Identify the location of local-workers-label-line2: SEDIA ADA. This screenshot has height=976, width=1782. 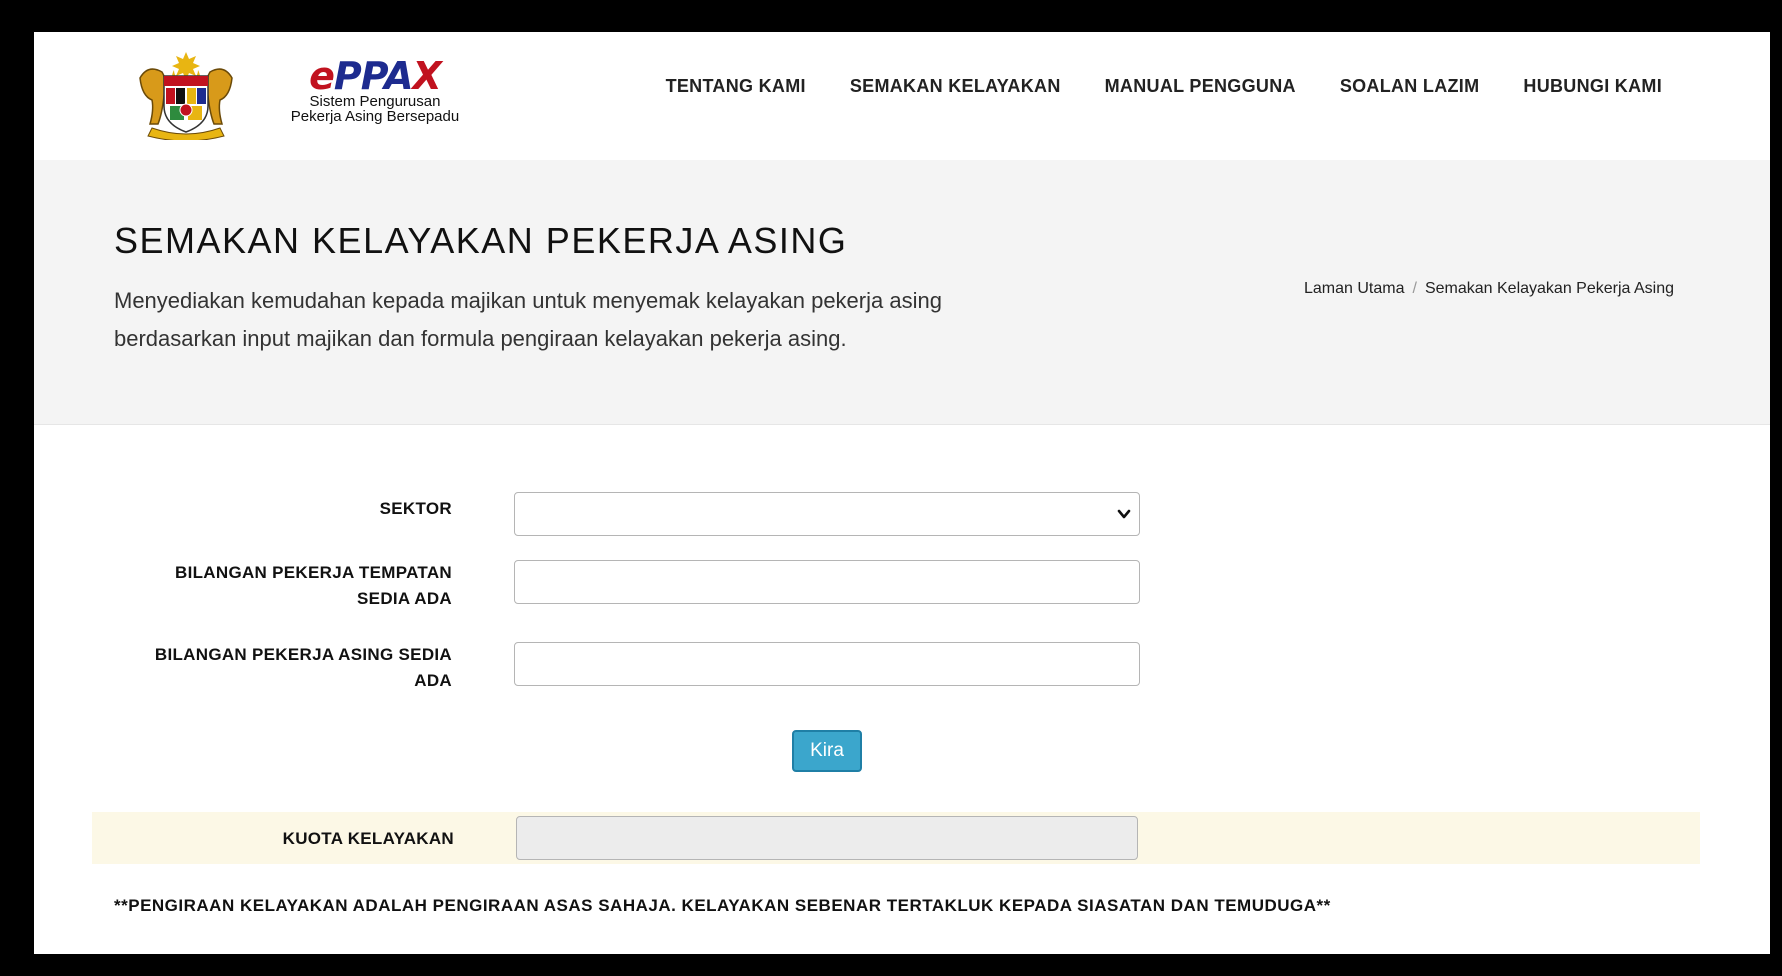
(404, 598).